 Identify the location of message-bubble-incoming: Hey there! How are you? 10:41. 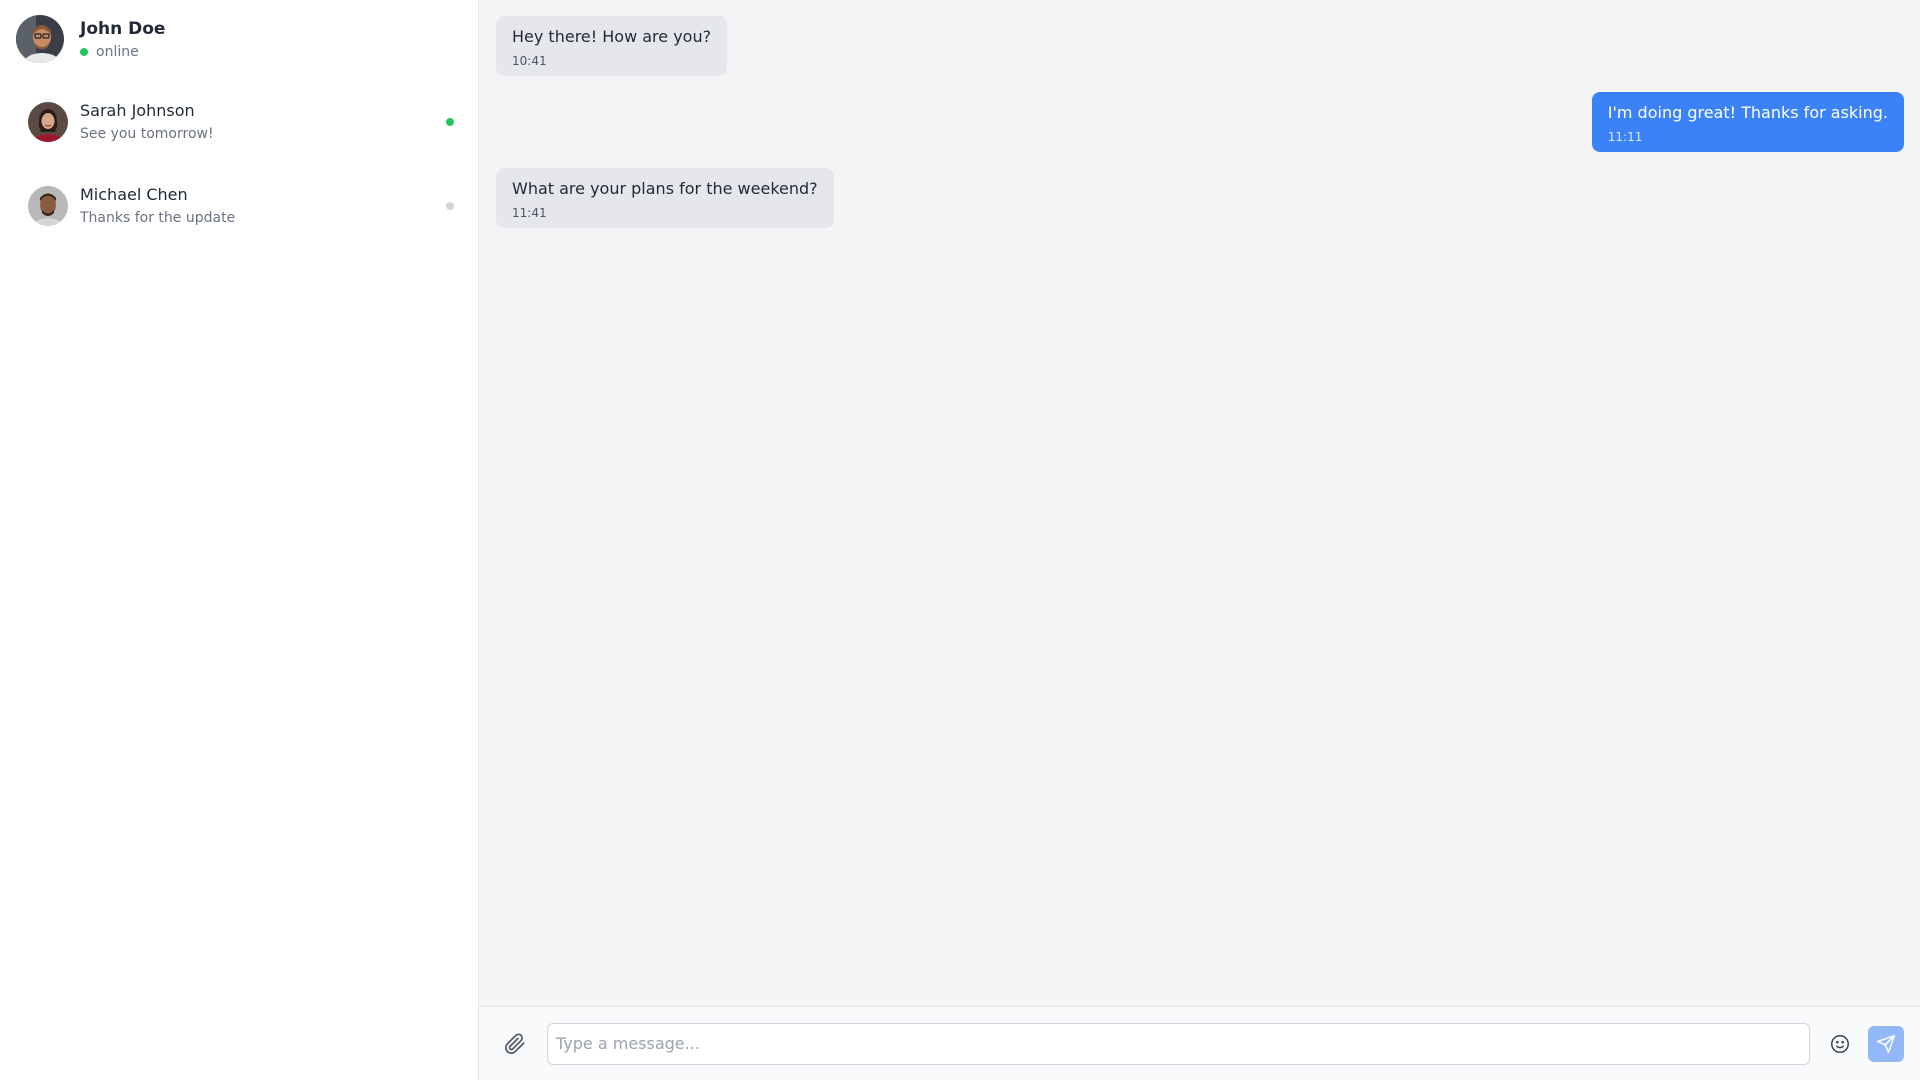
(612, 46).